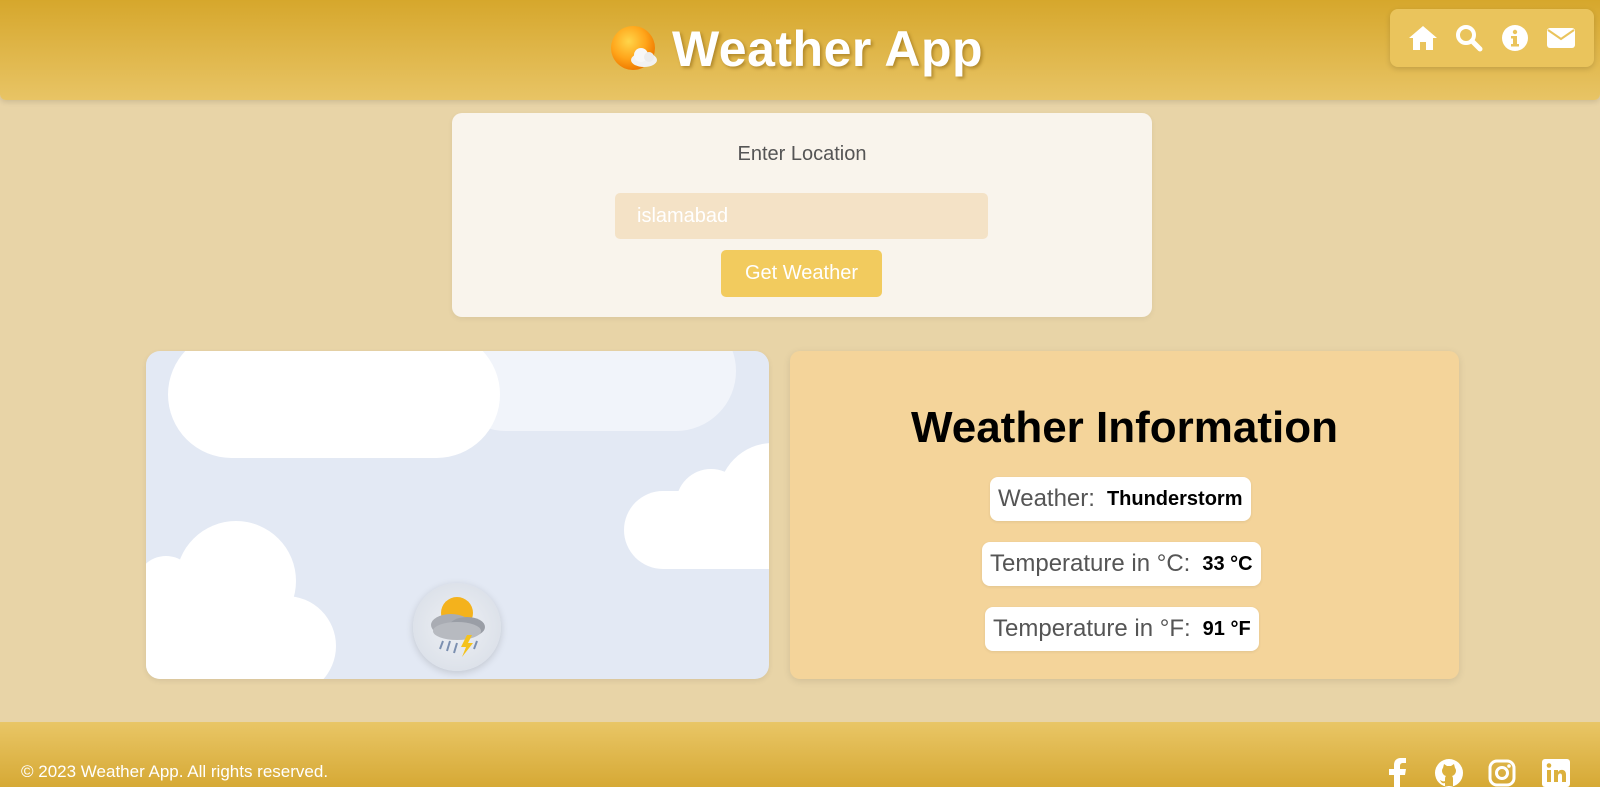  I want to click on location-search-card: Enter Location Get Weather, so click(802, 215).